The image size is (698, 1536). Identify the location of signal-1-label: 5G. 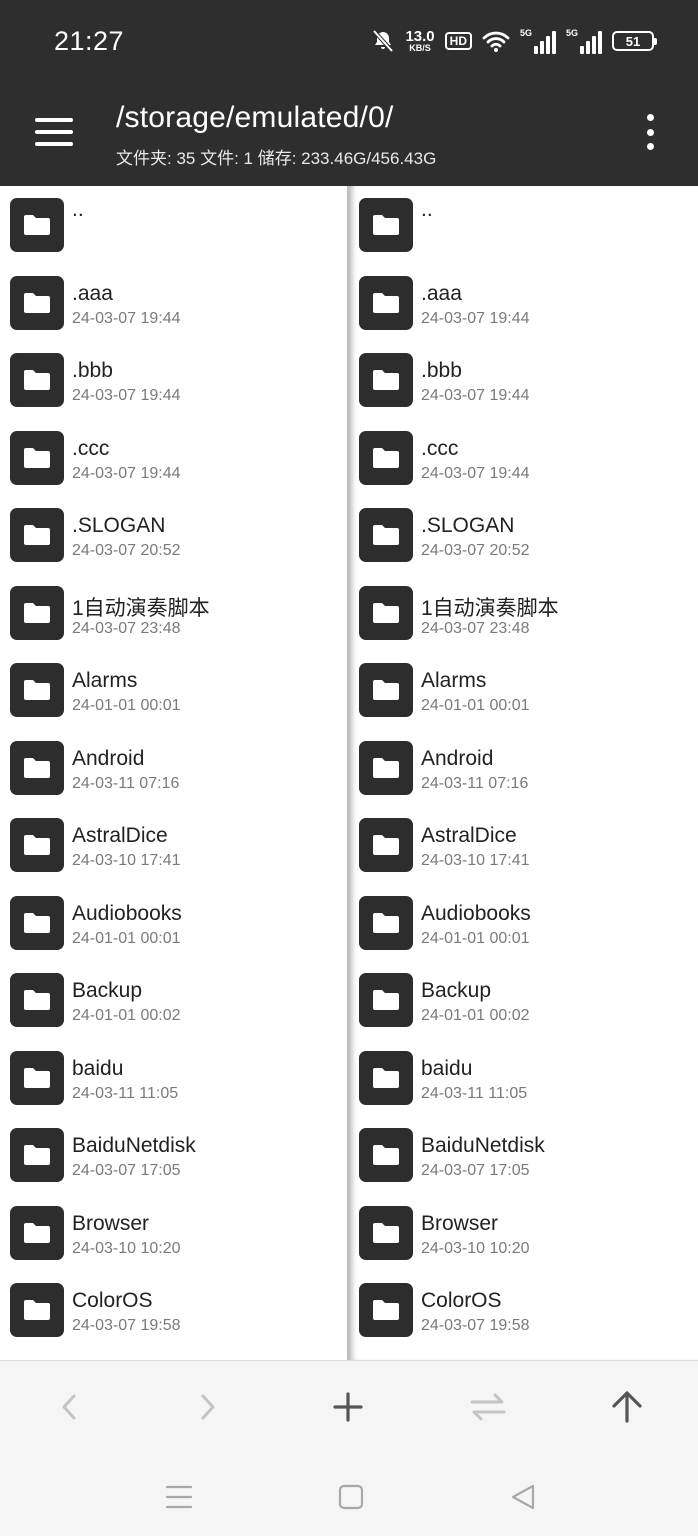
(526, 33).